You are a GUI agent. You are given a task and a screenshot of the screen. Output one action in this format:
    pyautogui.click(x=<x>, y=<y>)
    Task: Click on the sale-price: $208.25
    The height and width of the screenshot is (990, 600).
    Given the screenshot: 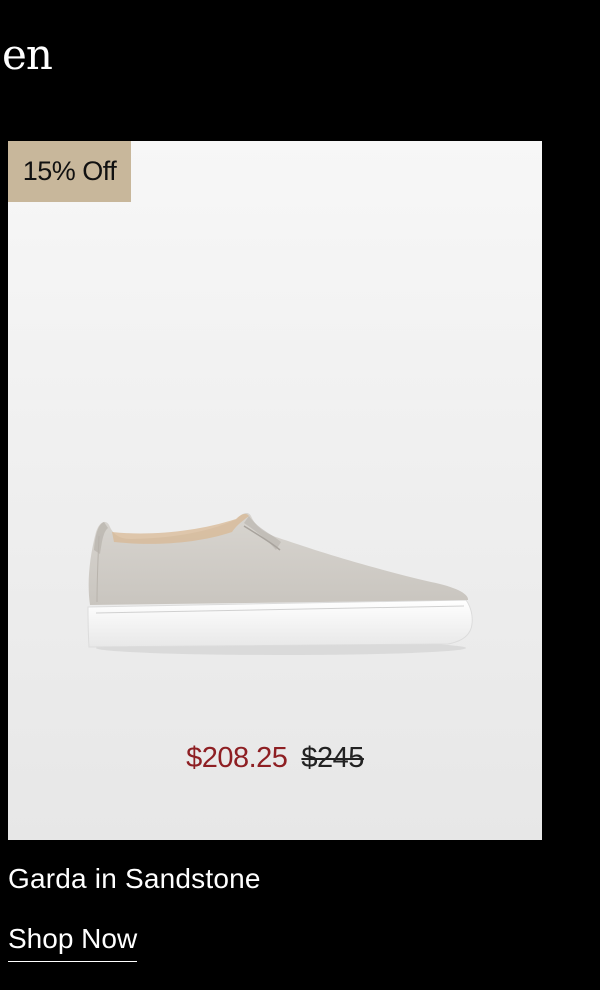 What is the action you would take?
    pyautogui.click(x=237, y=758)
    